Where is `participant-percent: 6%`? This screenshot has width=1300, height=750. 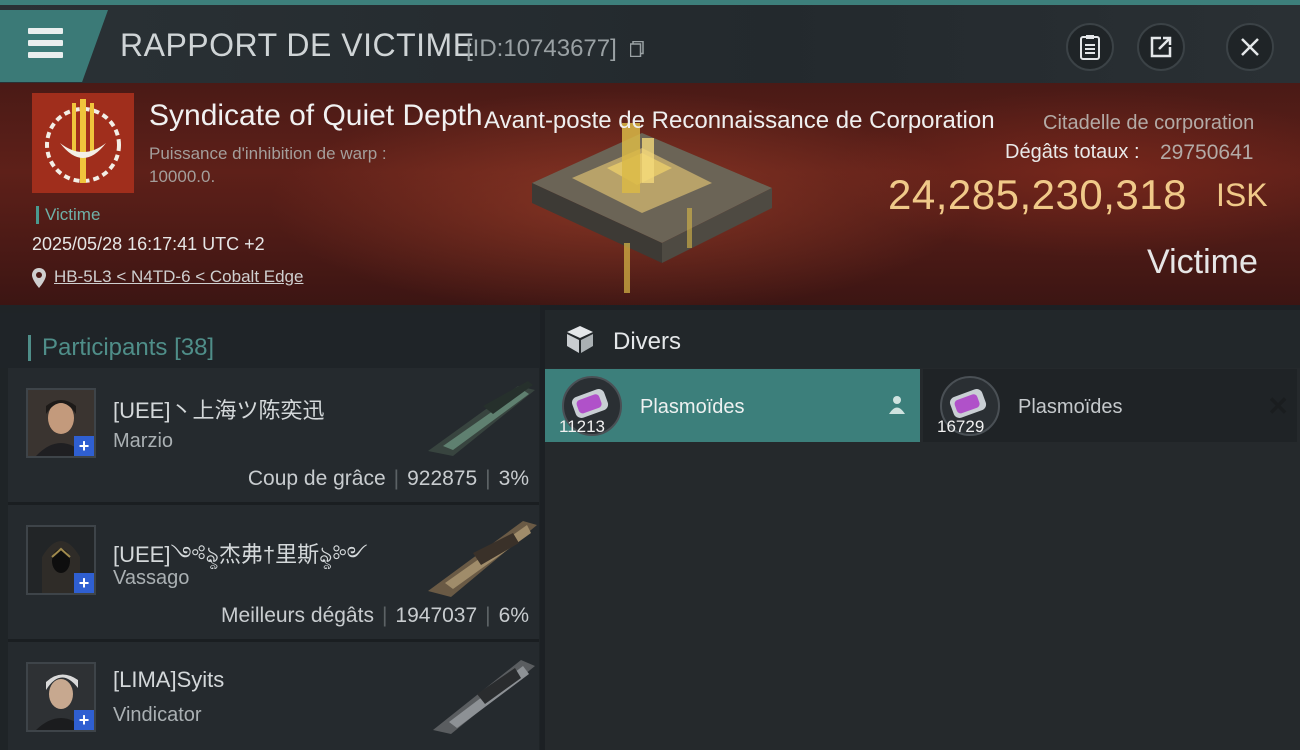
participant-percent: 6% is located at coordinates (513, 615).